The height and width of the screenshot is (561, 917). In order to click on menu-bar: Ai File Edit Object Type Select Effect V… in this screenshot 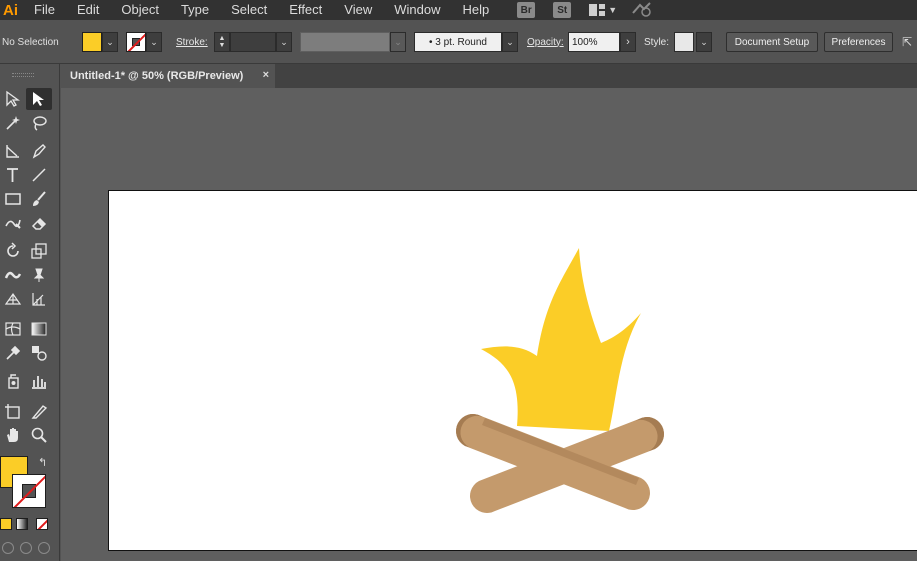, I will do `click(458, 10)`.